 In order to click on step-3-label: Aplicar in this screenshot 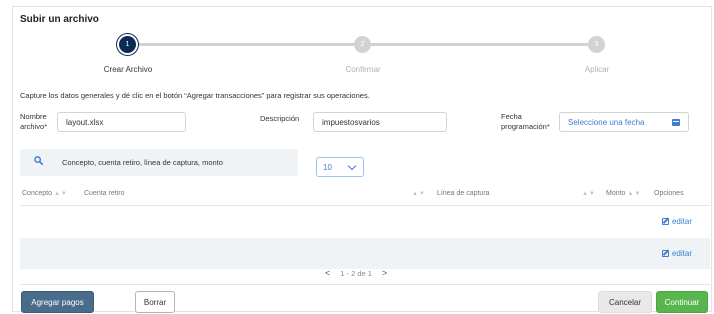, I will do `click(597, 69)`.